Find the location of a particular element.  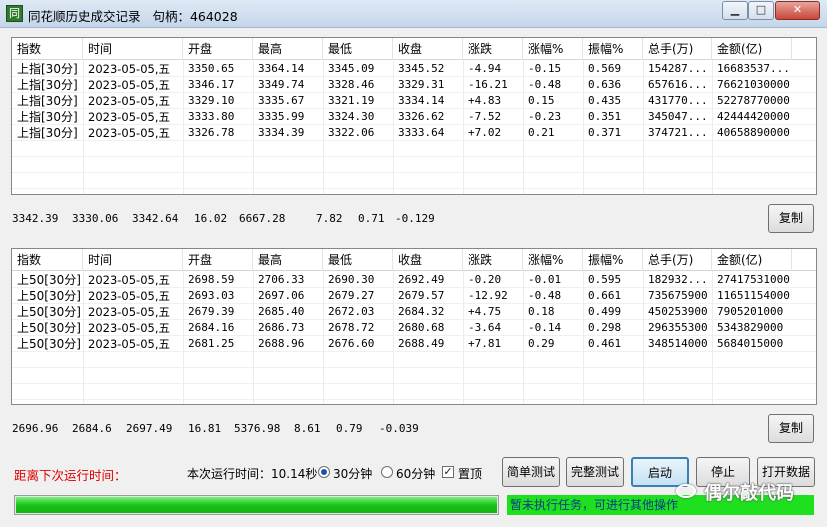

copy-bottom-button: 复制 is located at coordinates (791, 428).